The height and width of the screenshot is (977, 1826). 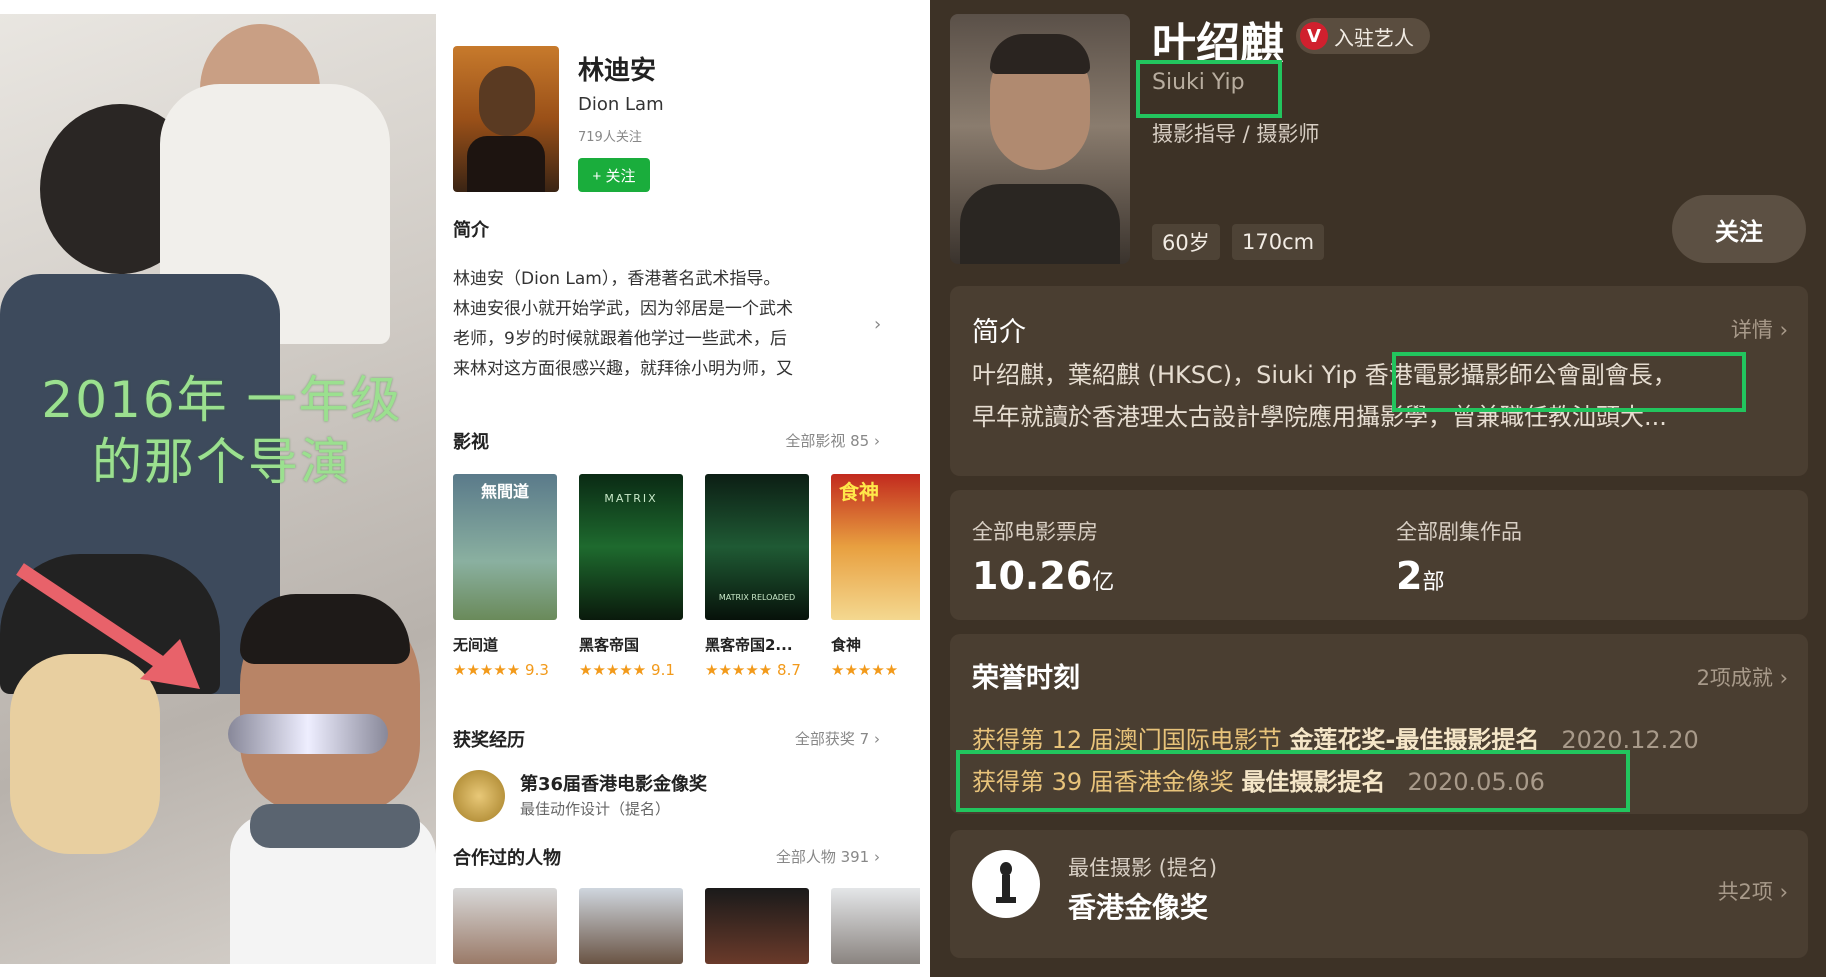 I want to click on poster-title: MATRIX RELOADED, so click(x=757, y=597).